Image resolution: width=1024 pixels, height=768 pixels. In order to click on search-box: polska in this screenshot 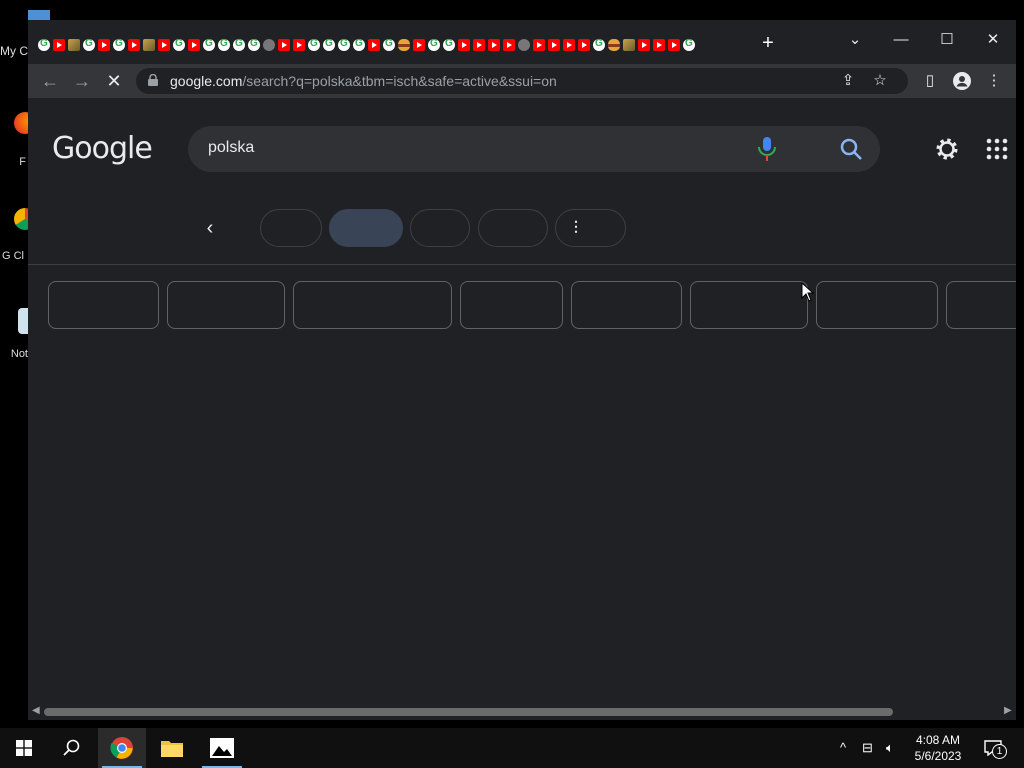, I will do `click(534, 149)`.